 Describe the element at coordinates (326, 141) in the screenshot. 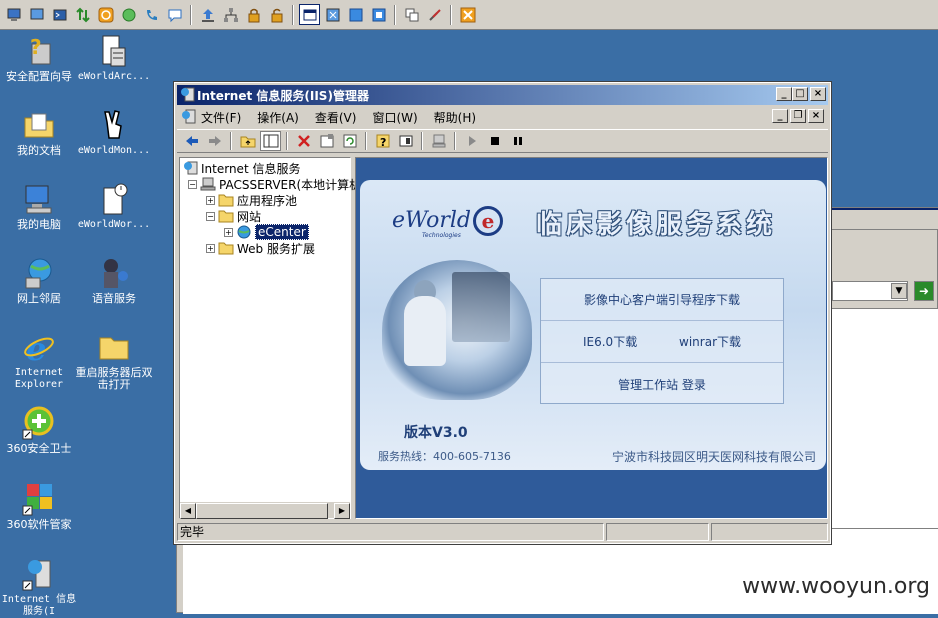

I see `properties-icon` at that location.